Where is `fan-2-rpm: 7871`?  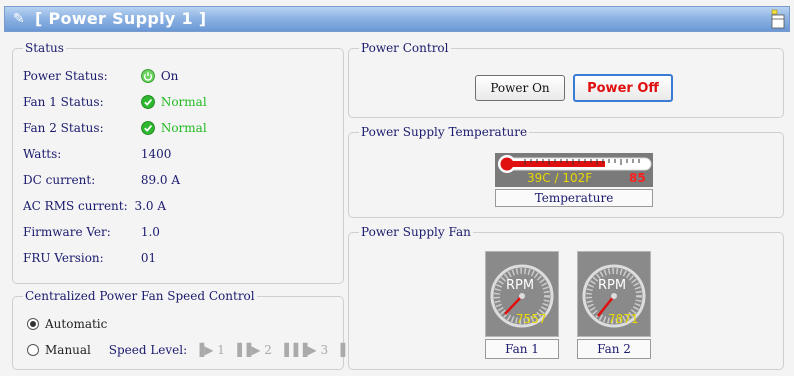
fan-2-rpm: 7871 is located at coordinates (623, 319).